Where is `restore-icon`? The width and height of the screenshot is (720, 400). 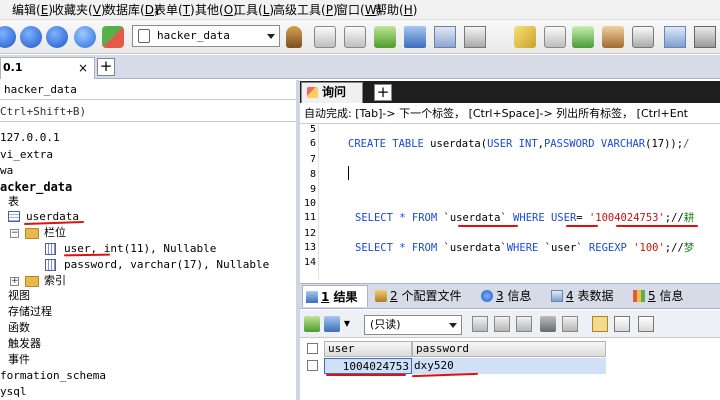 restore-icon is located at coordinates (355, 37).